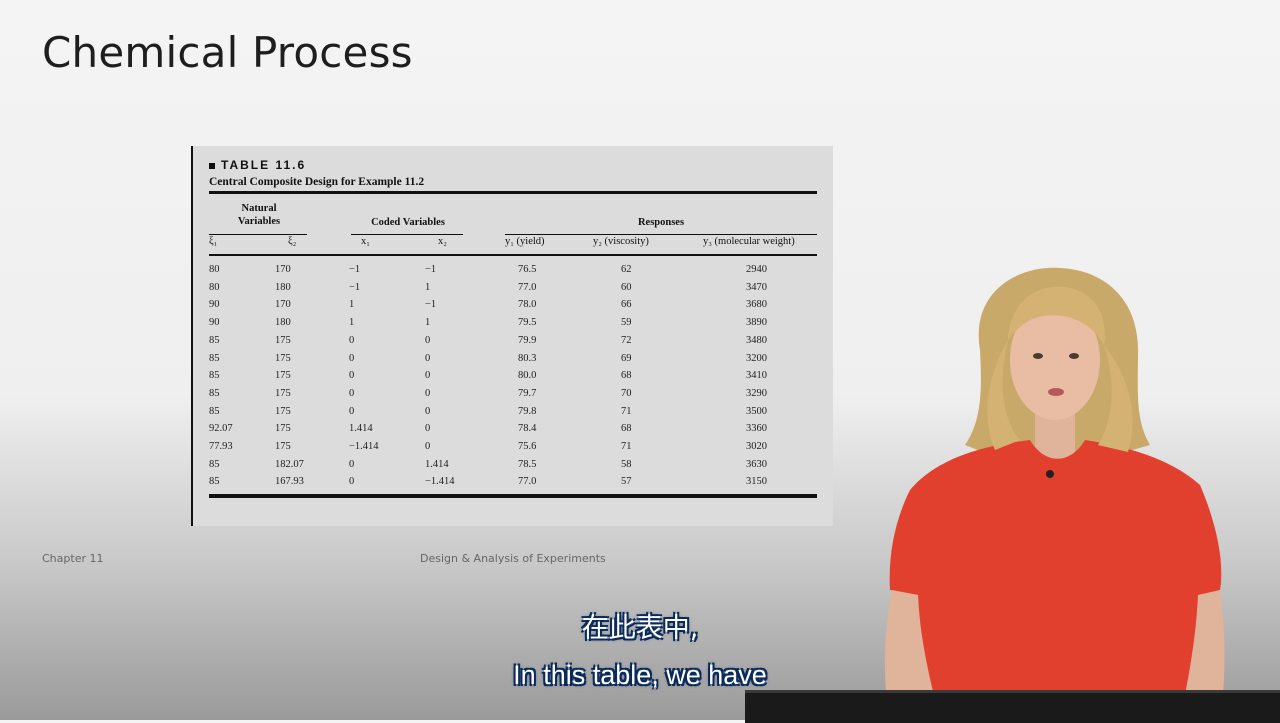 The image size is (1280, 723). I want to click on header-rule, so click(513, 255).